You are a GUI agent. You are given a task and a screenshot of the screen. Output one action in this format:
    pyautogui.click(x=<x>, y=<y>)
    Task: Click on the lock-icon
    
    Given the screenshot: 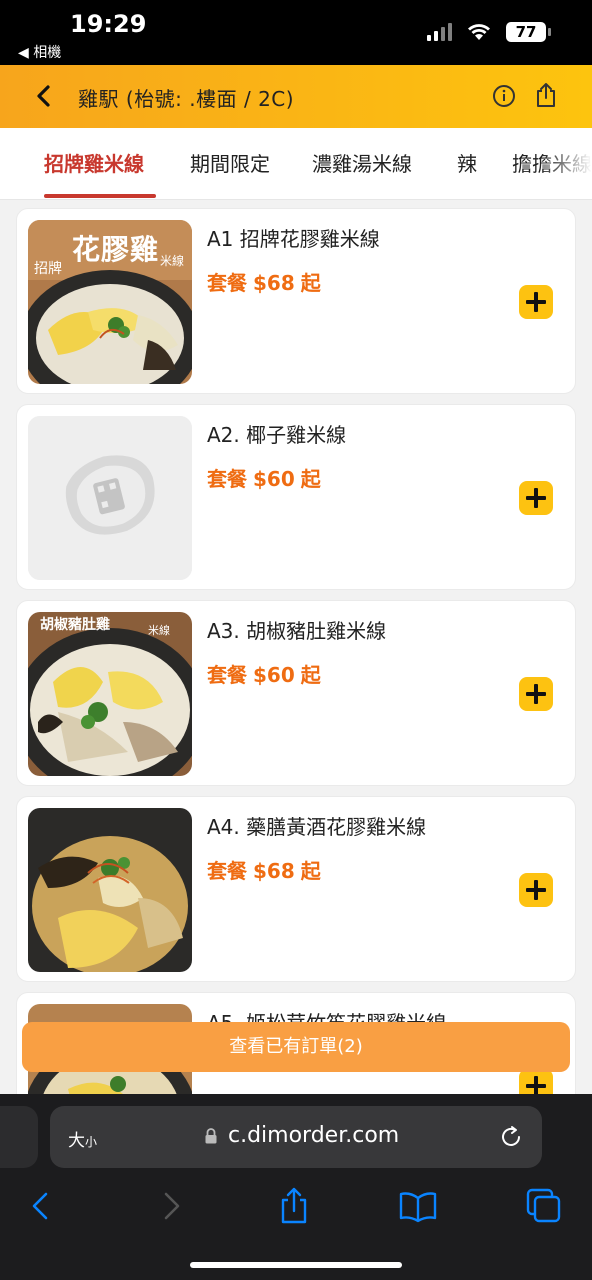 What is the action you would take?
    pyautogui.click(x=211, y=1136)
    